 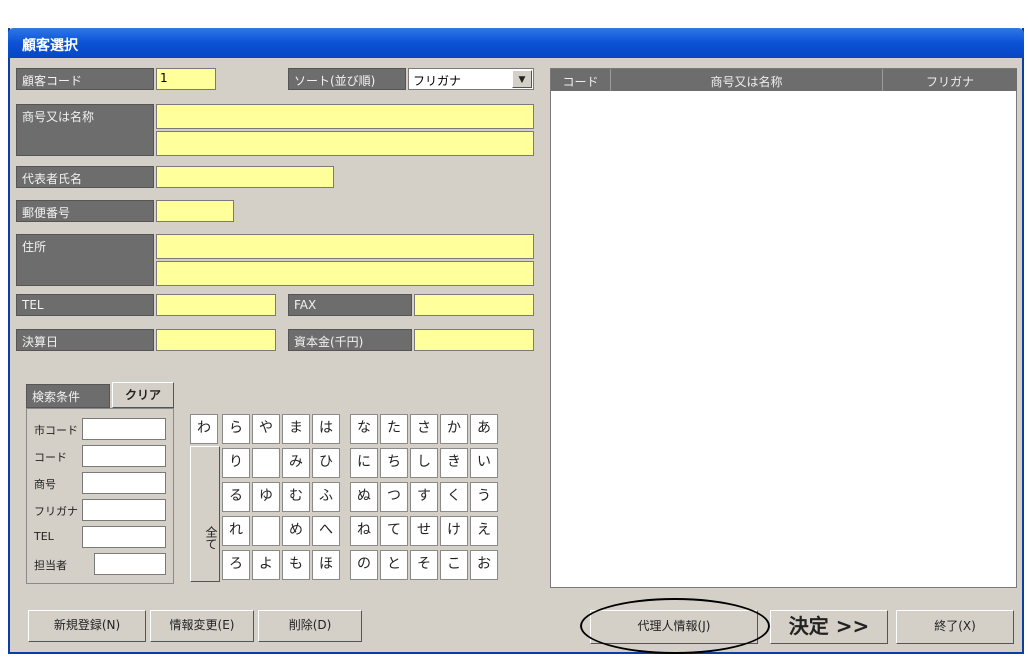 I want to click on name-label: 商号又は名称, so click(x=85, y=130).